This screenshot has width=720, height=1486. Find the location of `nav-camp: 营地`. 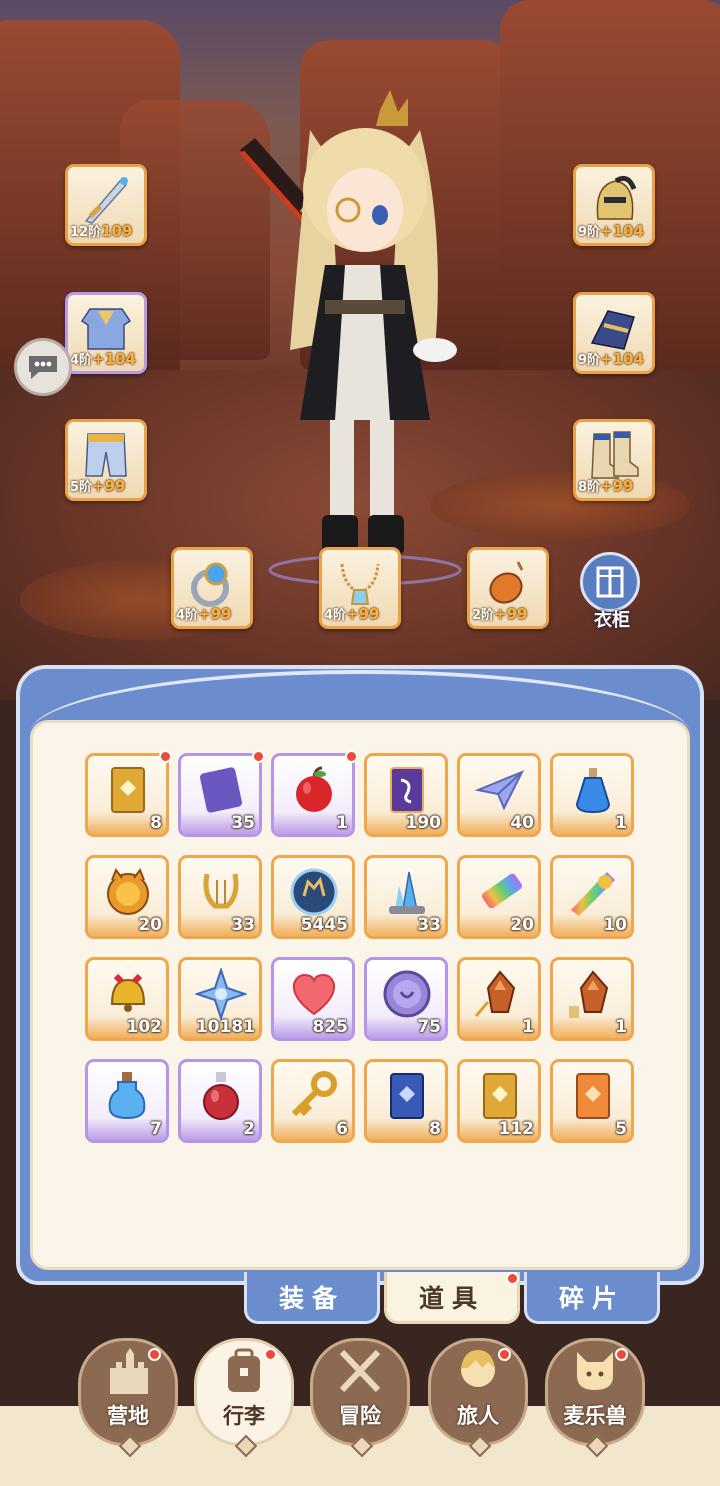

nav-camp: 营地 is located at coordinates (128, 1398).